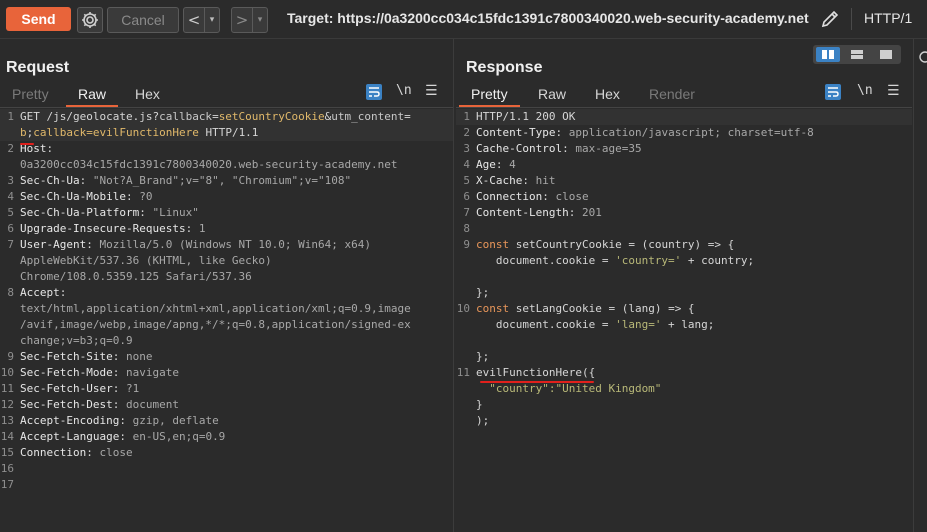  Describe the element at coordinates (226, 437) in the screenshot. I see `code-line: 14 Accept-Language: en-US,en;q=0.9` at that location.